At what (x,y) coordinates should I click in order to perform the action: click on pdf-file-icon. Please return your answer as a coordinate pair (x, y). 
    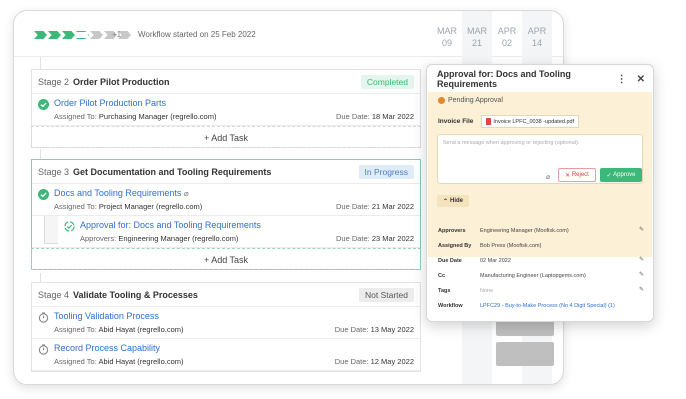
    Looking at the image, I should click on (489, 121).